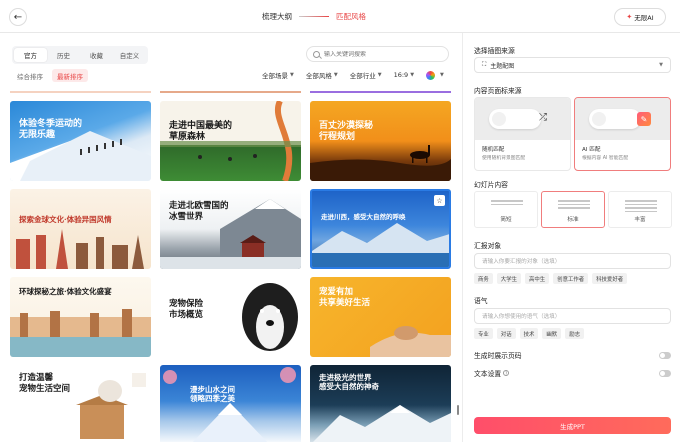  Describe the element at coordinates (537, 278) in the screenshot. I see `audience-chip: 高中生` at that location.